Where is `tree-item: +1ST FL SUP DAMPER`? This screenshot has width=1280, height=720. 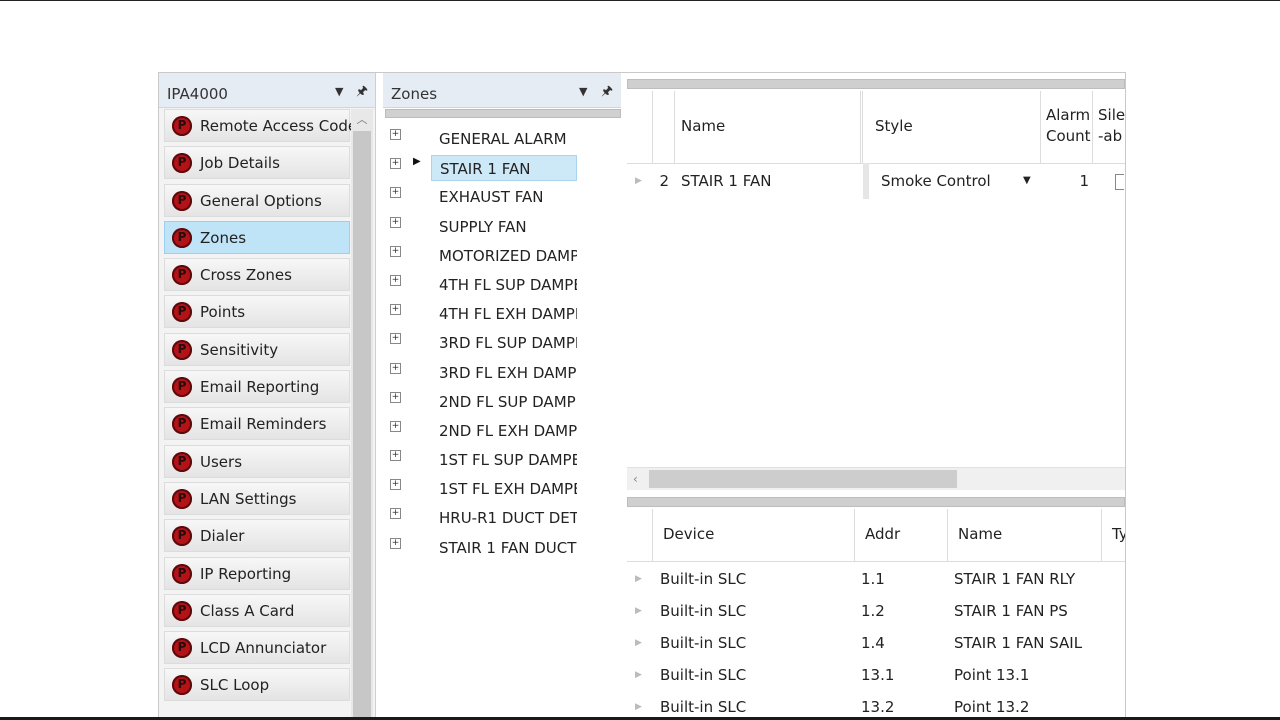
tree-item: +1ST FL SUP DAMPER is located at coordinates (501, 456).